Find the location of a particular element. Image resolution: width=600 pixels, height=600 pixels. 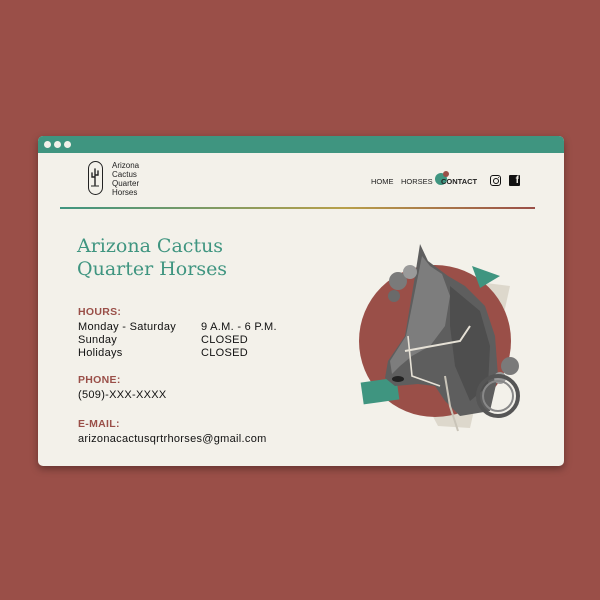

facebook-icon: f is located at coordinates (514, 180).